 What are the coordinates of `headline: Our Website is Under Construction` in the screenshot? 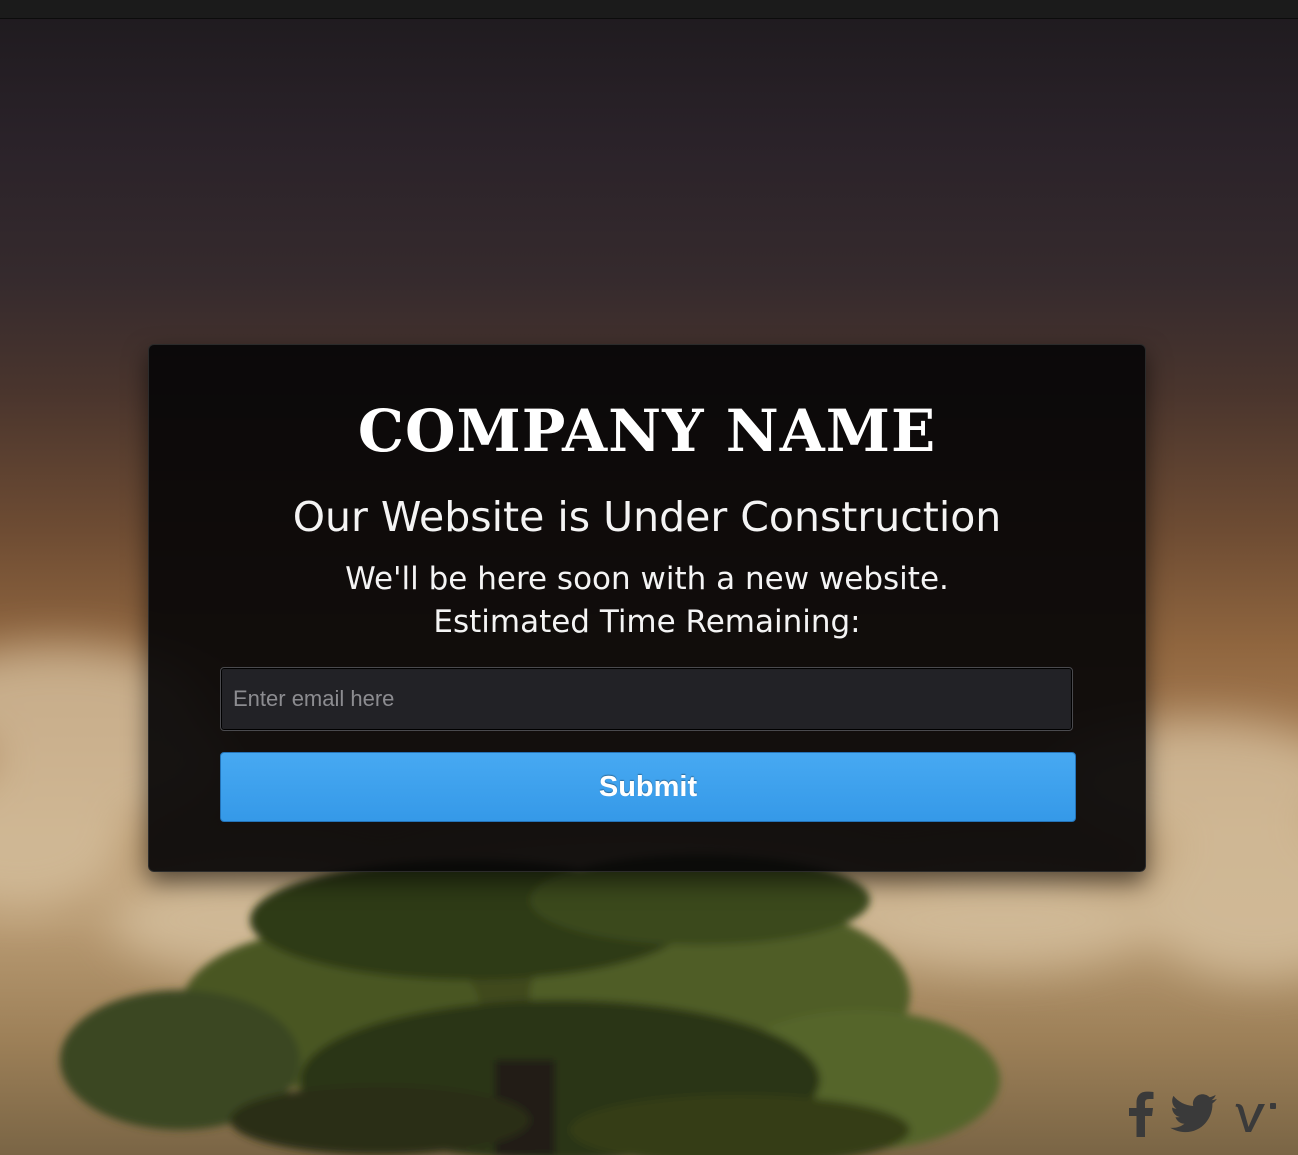 It's located at (647, 517).